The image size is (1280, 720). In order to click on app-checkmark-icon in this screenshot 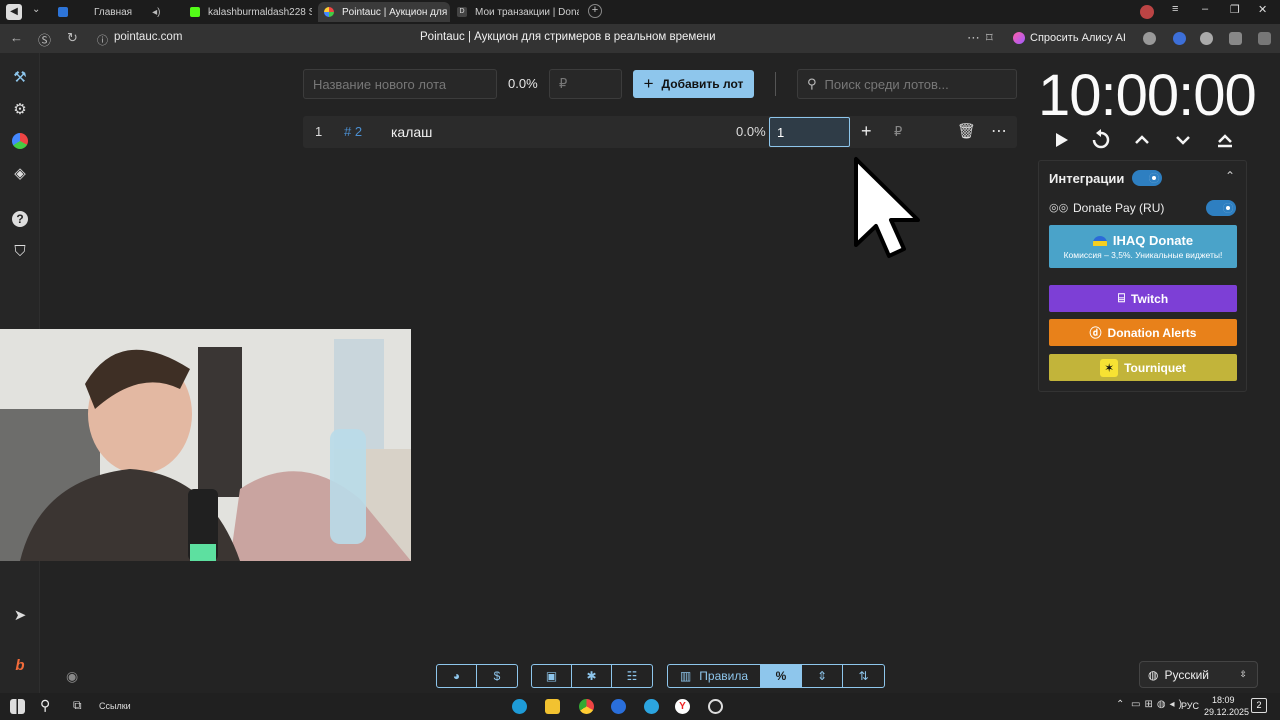, I will do `click(618, 706)`.